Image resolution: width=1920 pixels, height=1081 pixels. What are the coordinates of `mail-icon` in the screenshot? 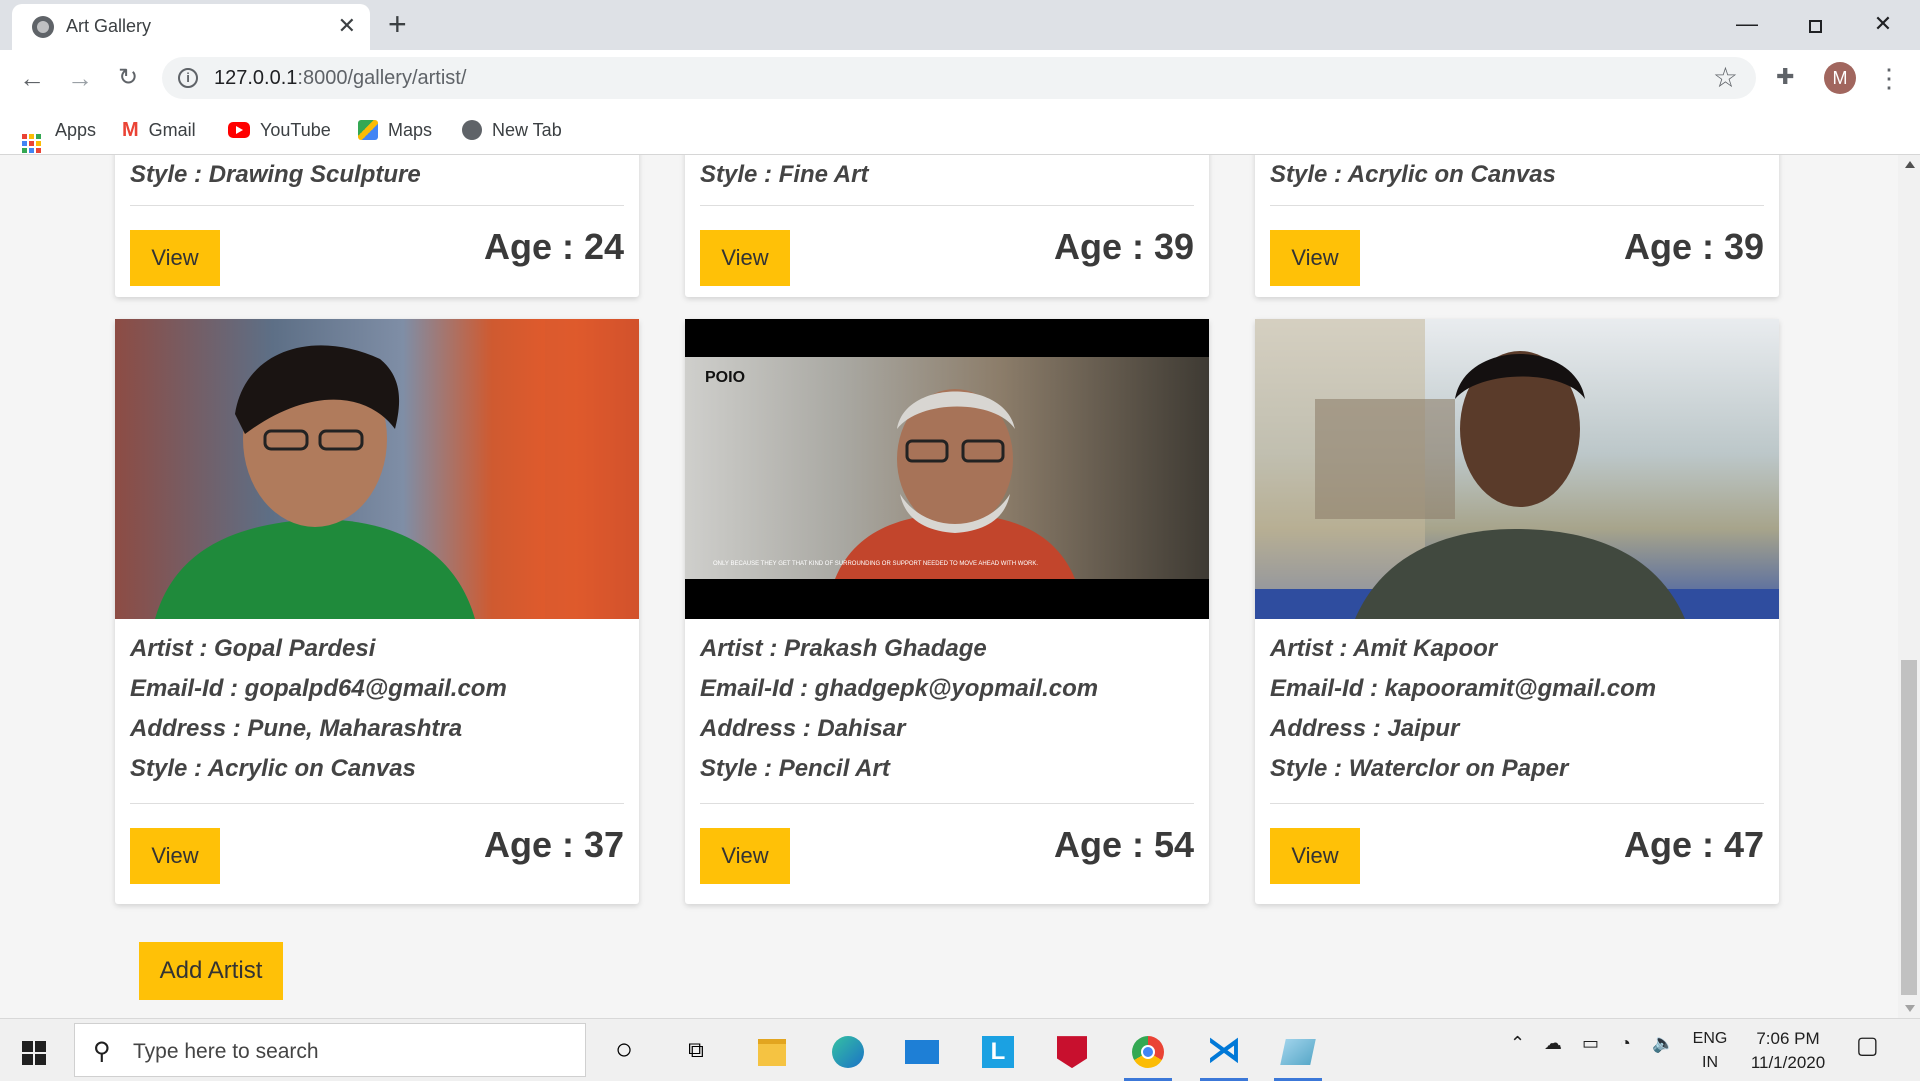 It's located at (922, 1050).